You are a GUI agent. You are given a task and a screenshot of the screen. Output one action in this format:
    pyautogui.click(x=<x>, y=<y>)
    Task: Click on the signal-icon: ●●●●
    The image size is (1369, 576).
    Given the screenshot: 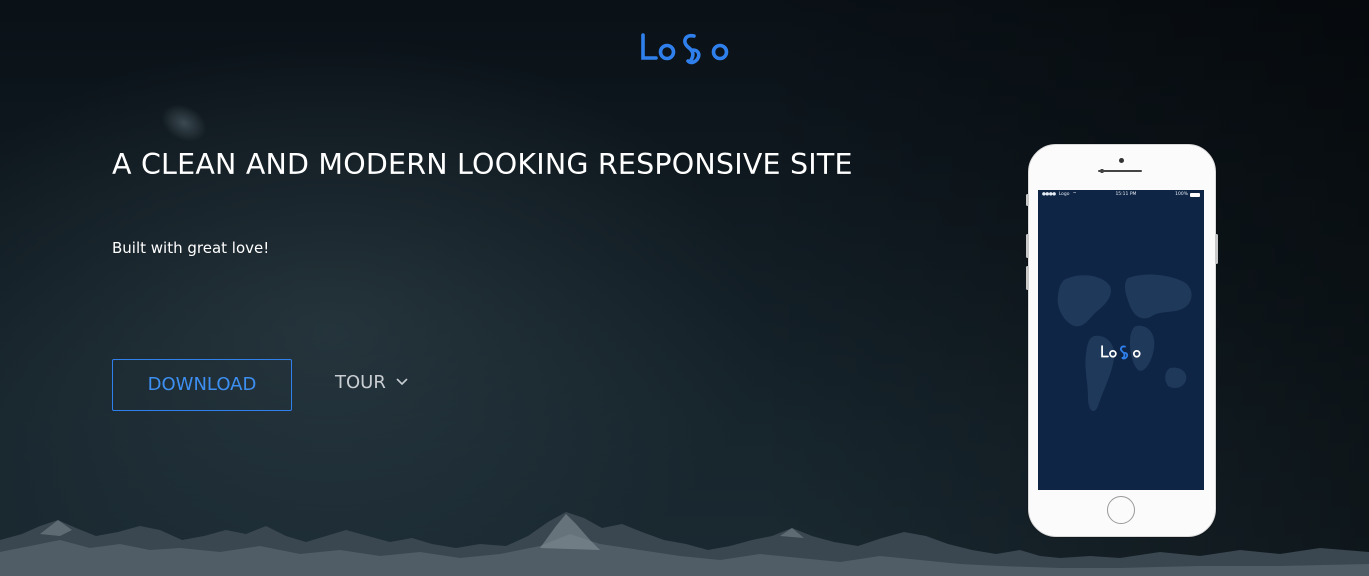 What is the action you would take?
    pyautogui.click(x=1049, y=194)
    